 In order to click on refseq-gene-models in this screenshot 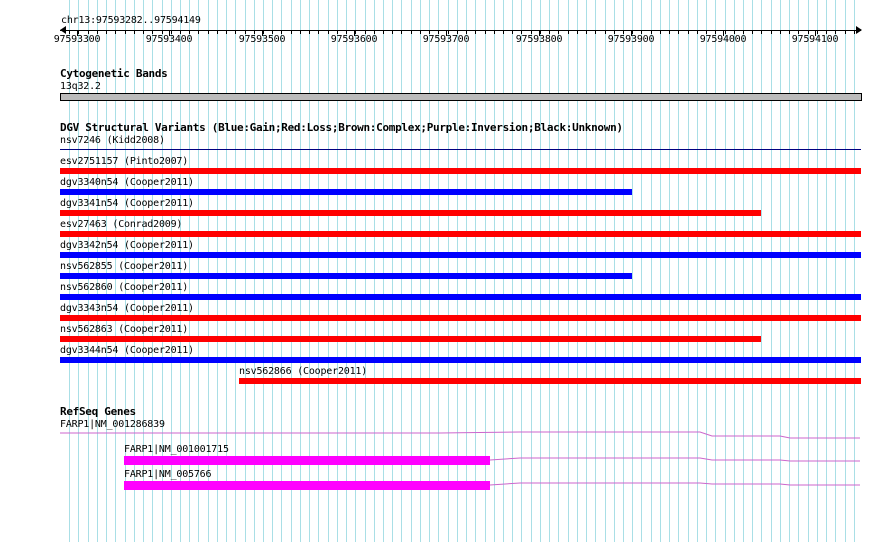, I will do `click(460, 460)`.